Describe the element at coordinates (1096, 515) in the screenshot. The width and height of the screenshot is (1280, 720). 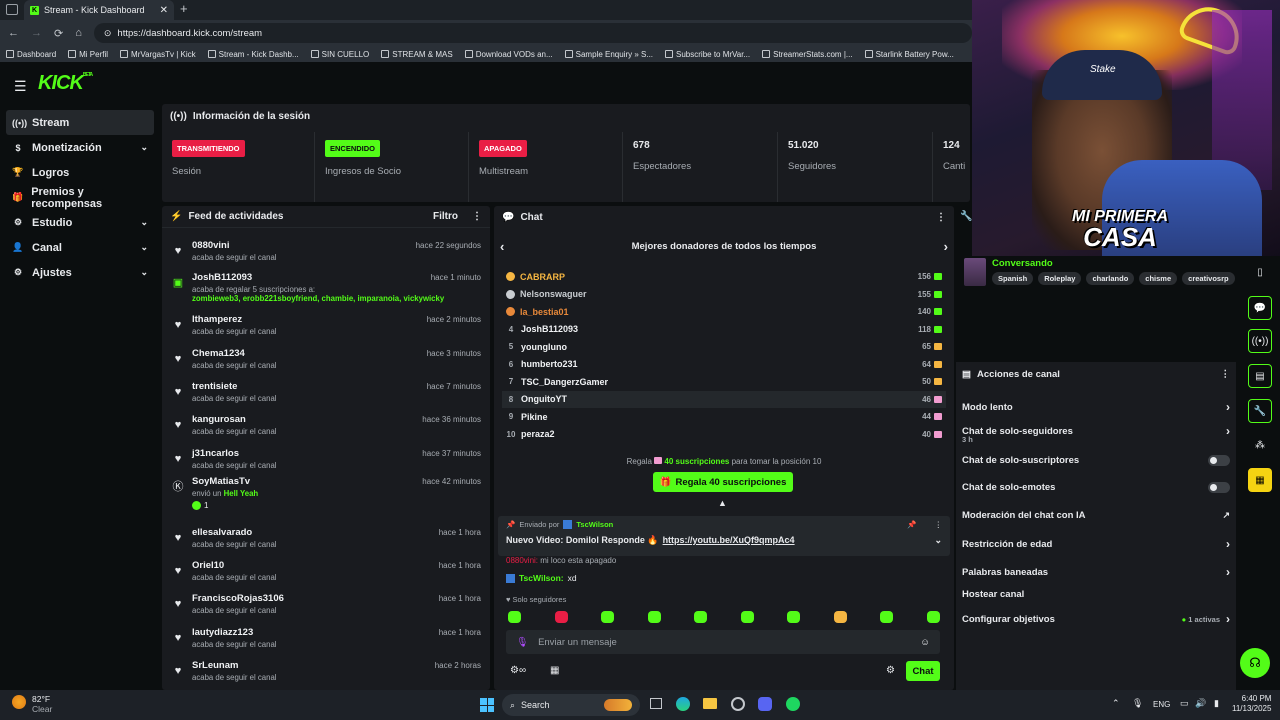
I see `action-moderaci-n-del-chat-con-ia: Moderación del chat con IA ↗` at that location.